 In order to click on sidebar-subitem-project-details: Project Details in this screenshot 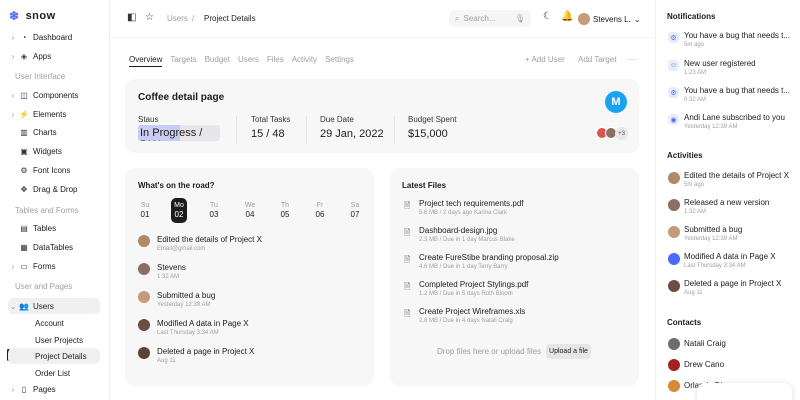, I will do `click(54, 356)`.